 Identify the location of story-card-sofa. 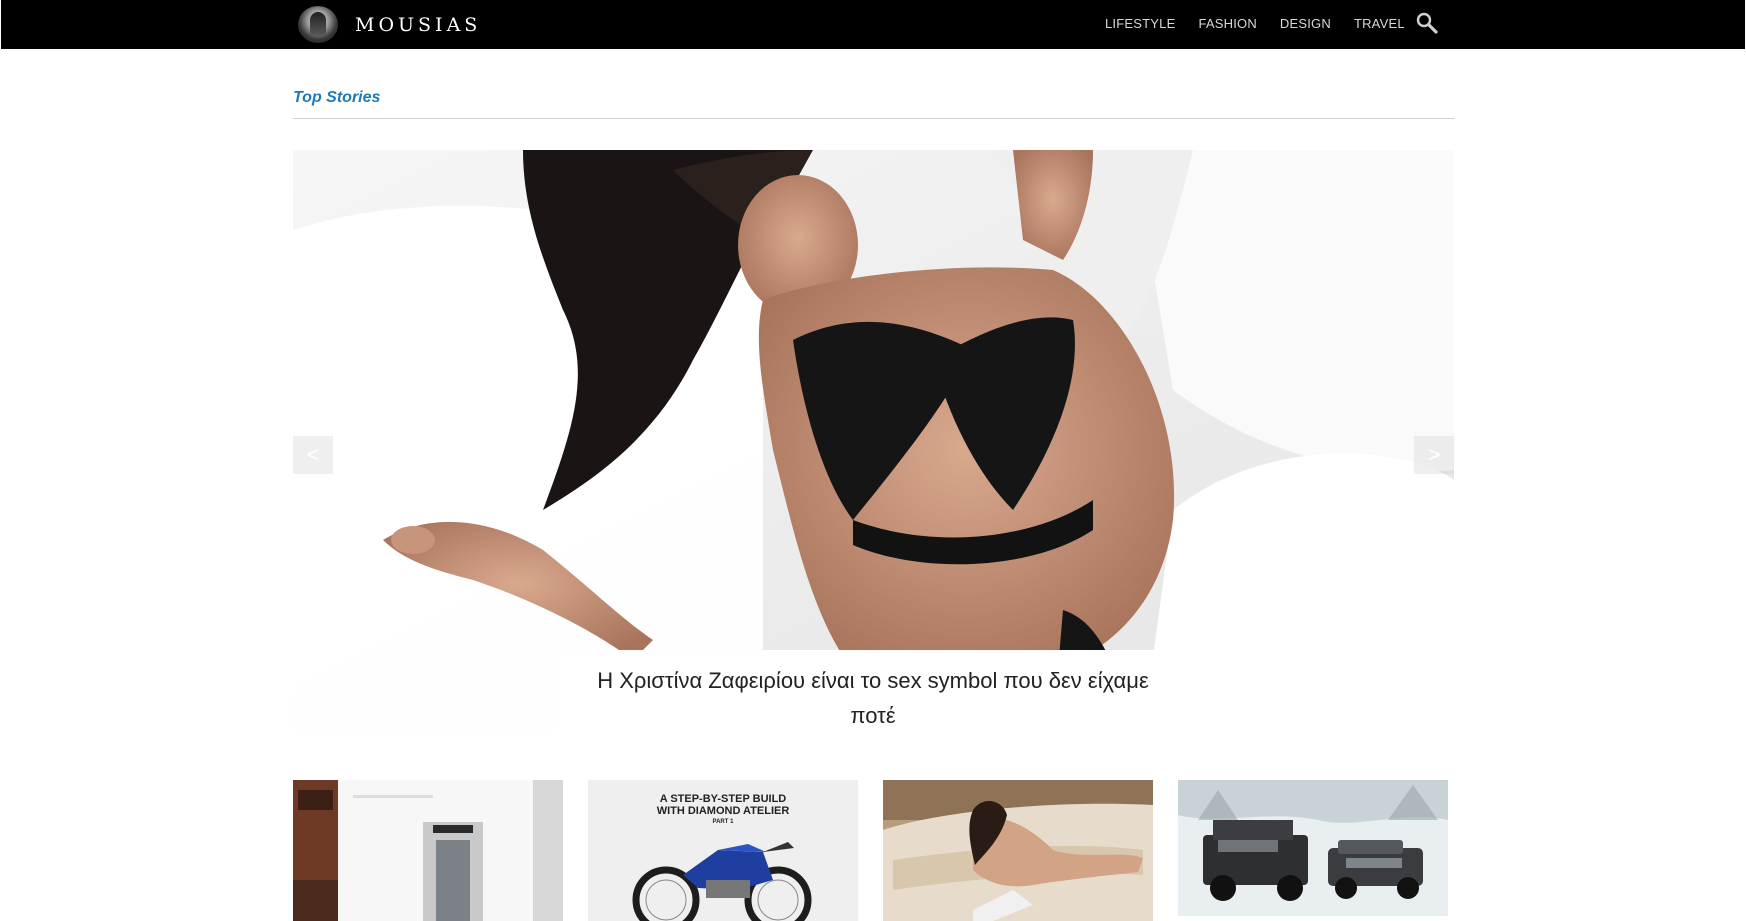
(1018, 850).